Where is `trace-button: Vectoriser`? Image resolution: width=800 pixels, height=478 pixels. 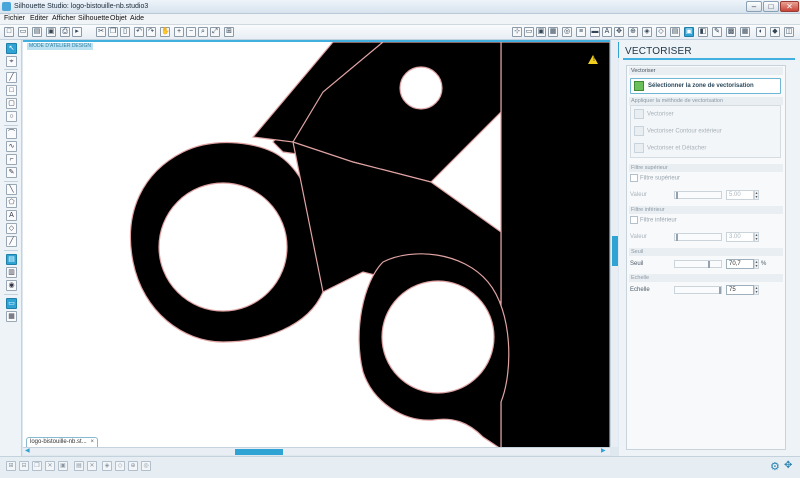
trace-button: Vectoriser is located at coordinates (654, 114).